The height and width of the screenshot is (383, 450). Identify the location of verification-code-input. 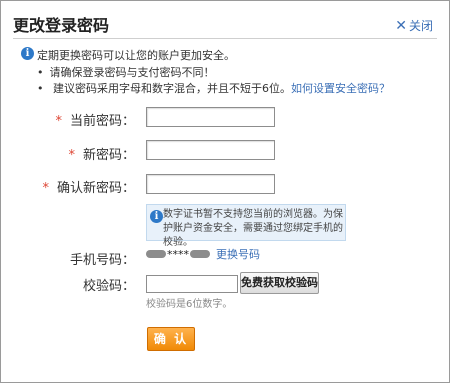
(192, 284).